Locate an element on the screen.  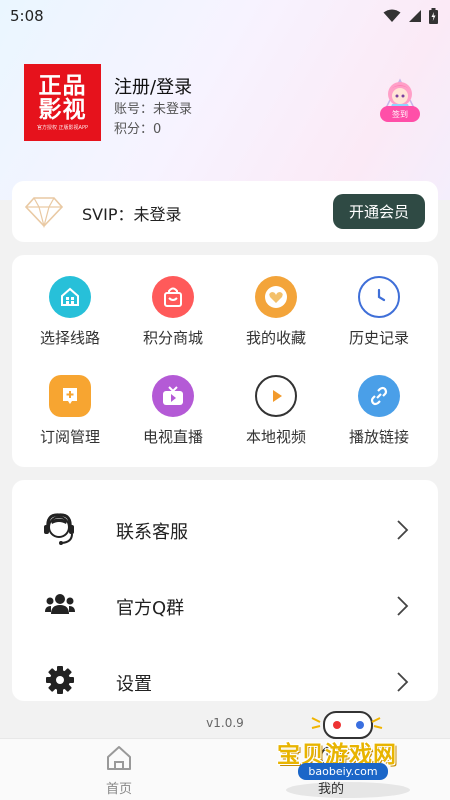
grid-item-tv-live: 电视直播 is located at coordinates (173, 411).